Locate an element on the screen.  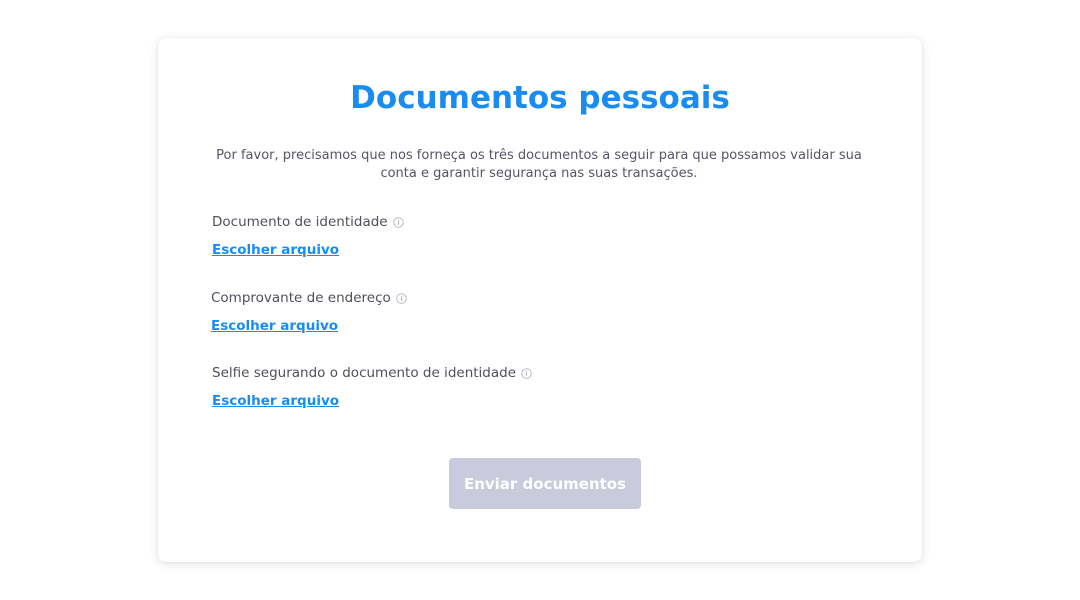
field-proof-of-address: Comprovante de endereço Escolher arquivo is located at coordinates (309, 312).